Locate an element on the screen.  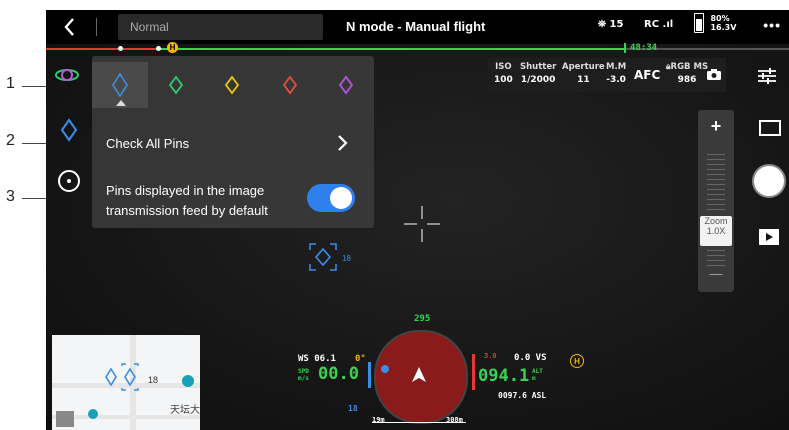
zoom-value: 1.0X is located at coordinates (716, 231).